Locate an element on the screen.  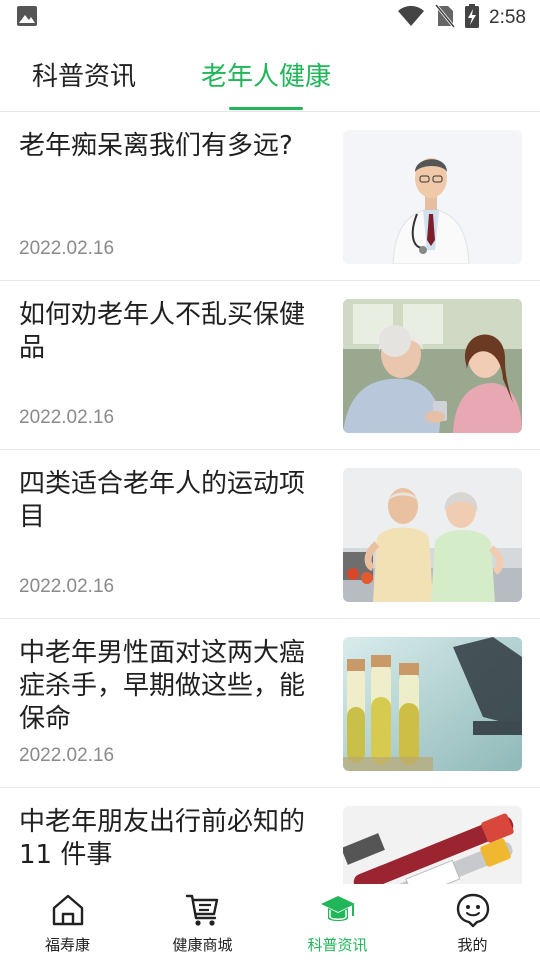
tab-label: 老年人健康 is located at coordinates (265, 76).